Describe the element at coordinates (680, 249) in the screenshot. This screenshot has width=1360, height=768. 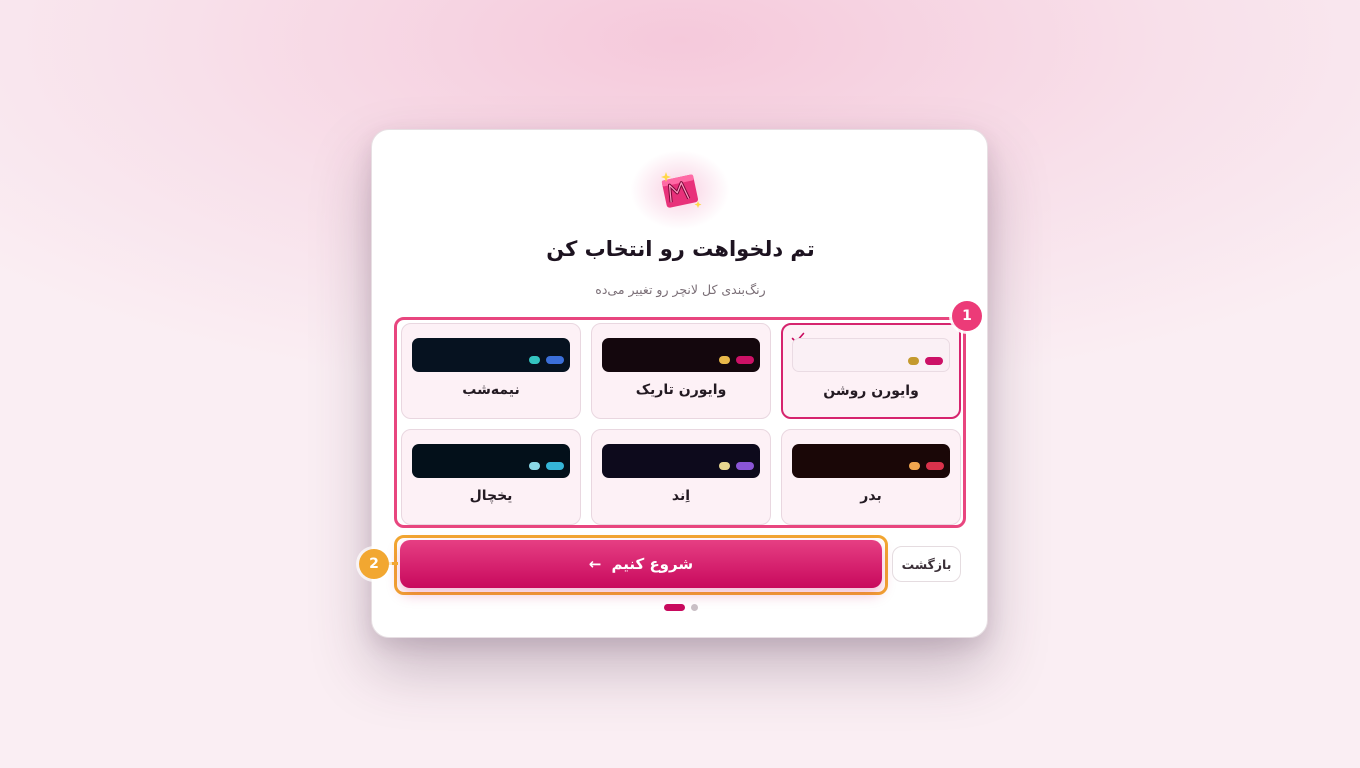
I see `page-title: تم دلخواهت رو انتخاب کن` at that location.